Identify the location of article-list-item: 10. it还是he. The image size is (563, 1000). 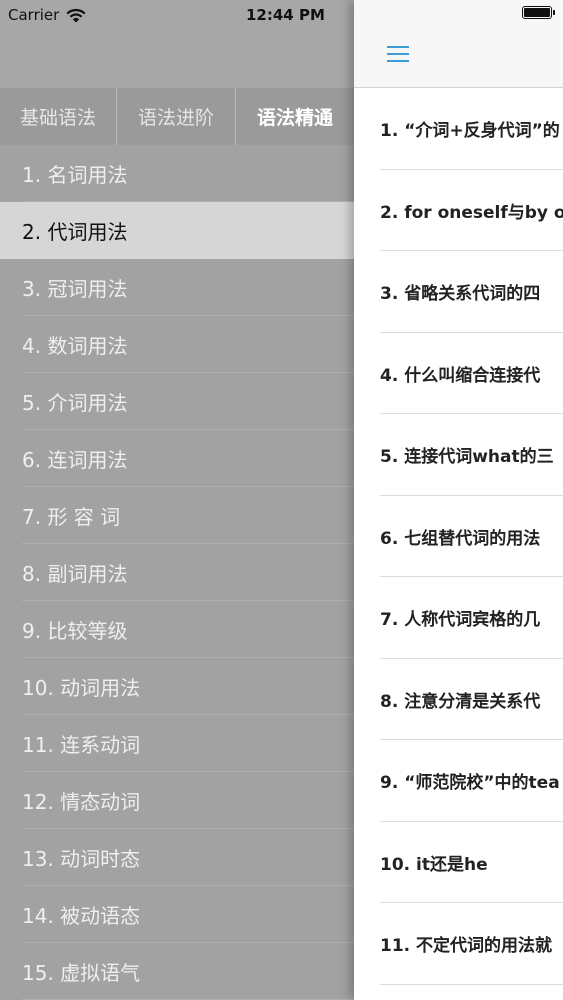
(458, 863).